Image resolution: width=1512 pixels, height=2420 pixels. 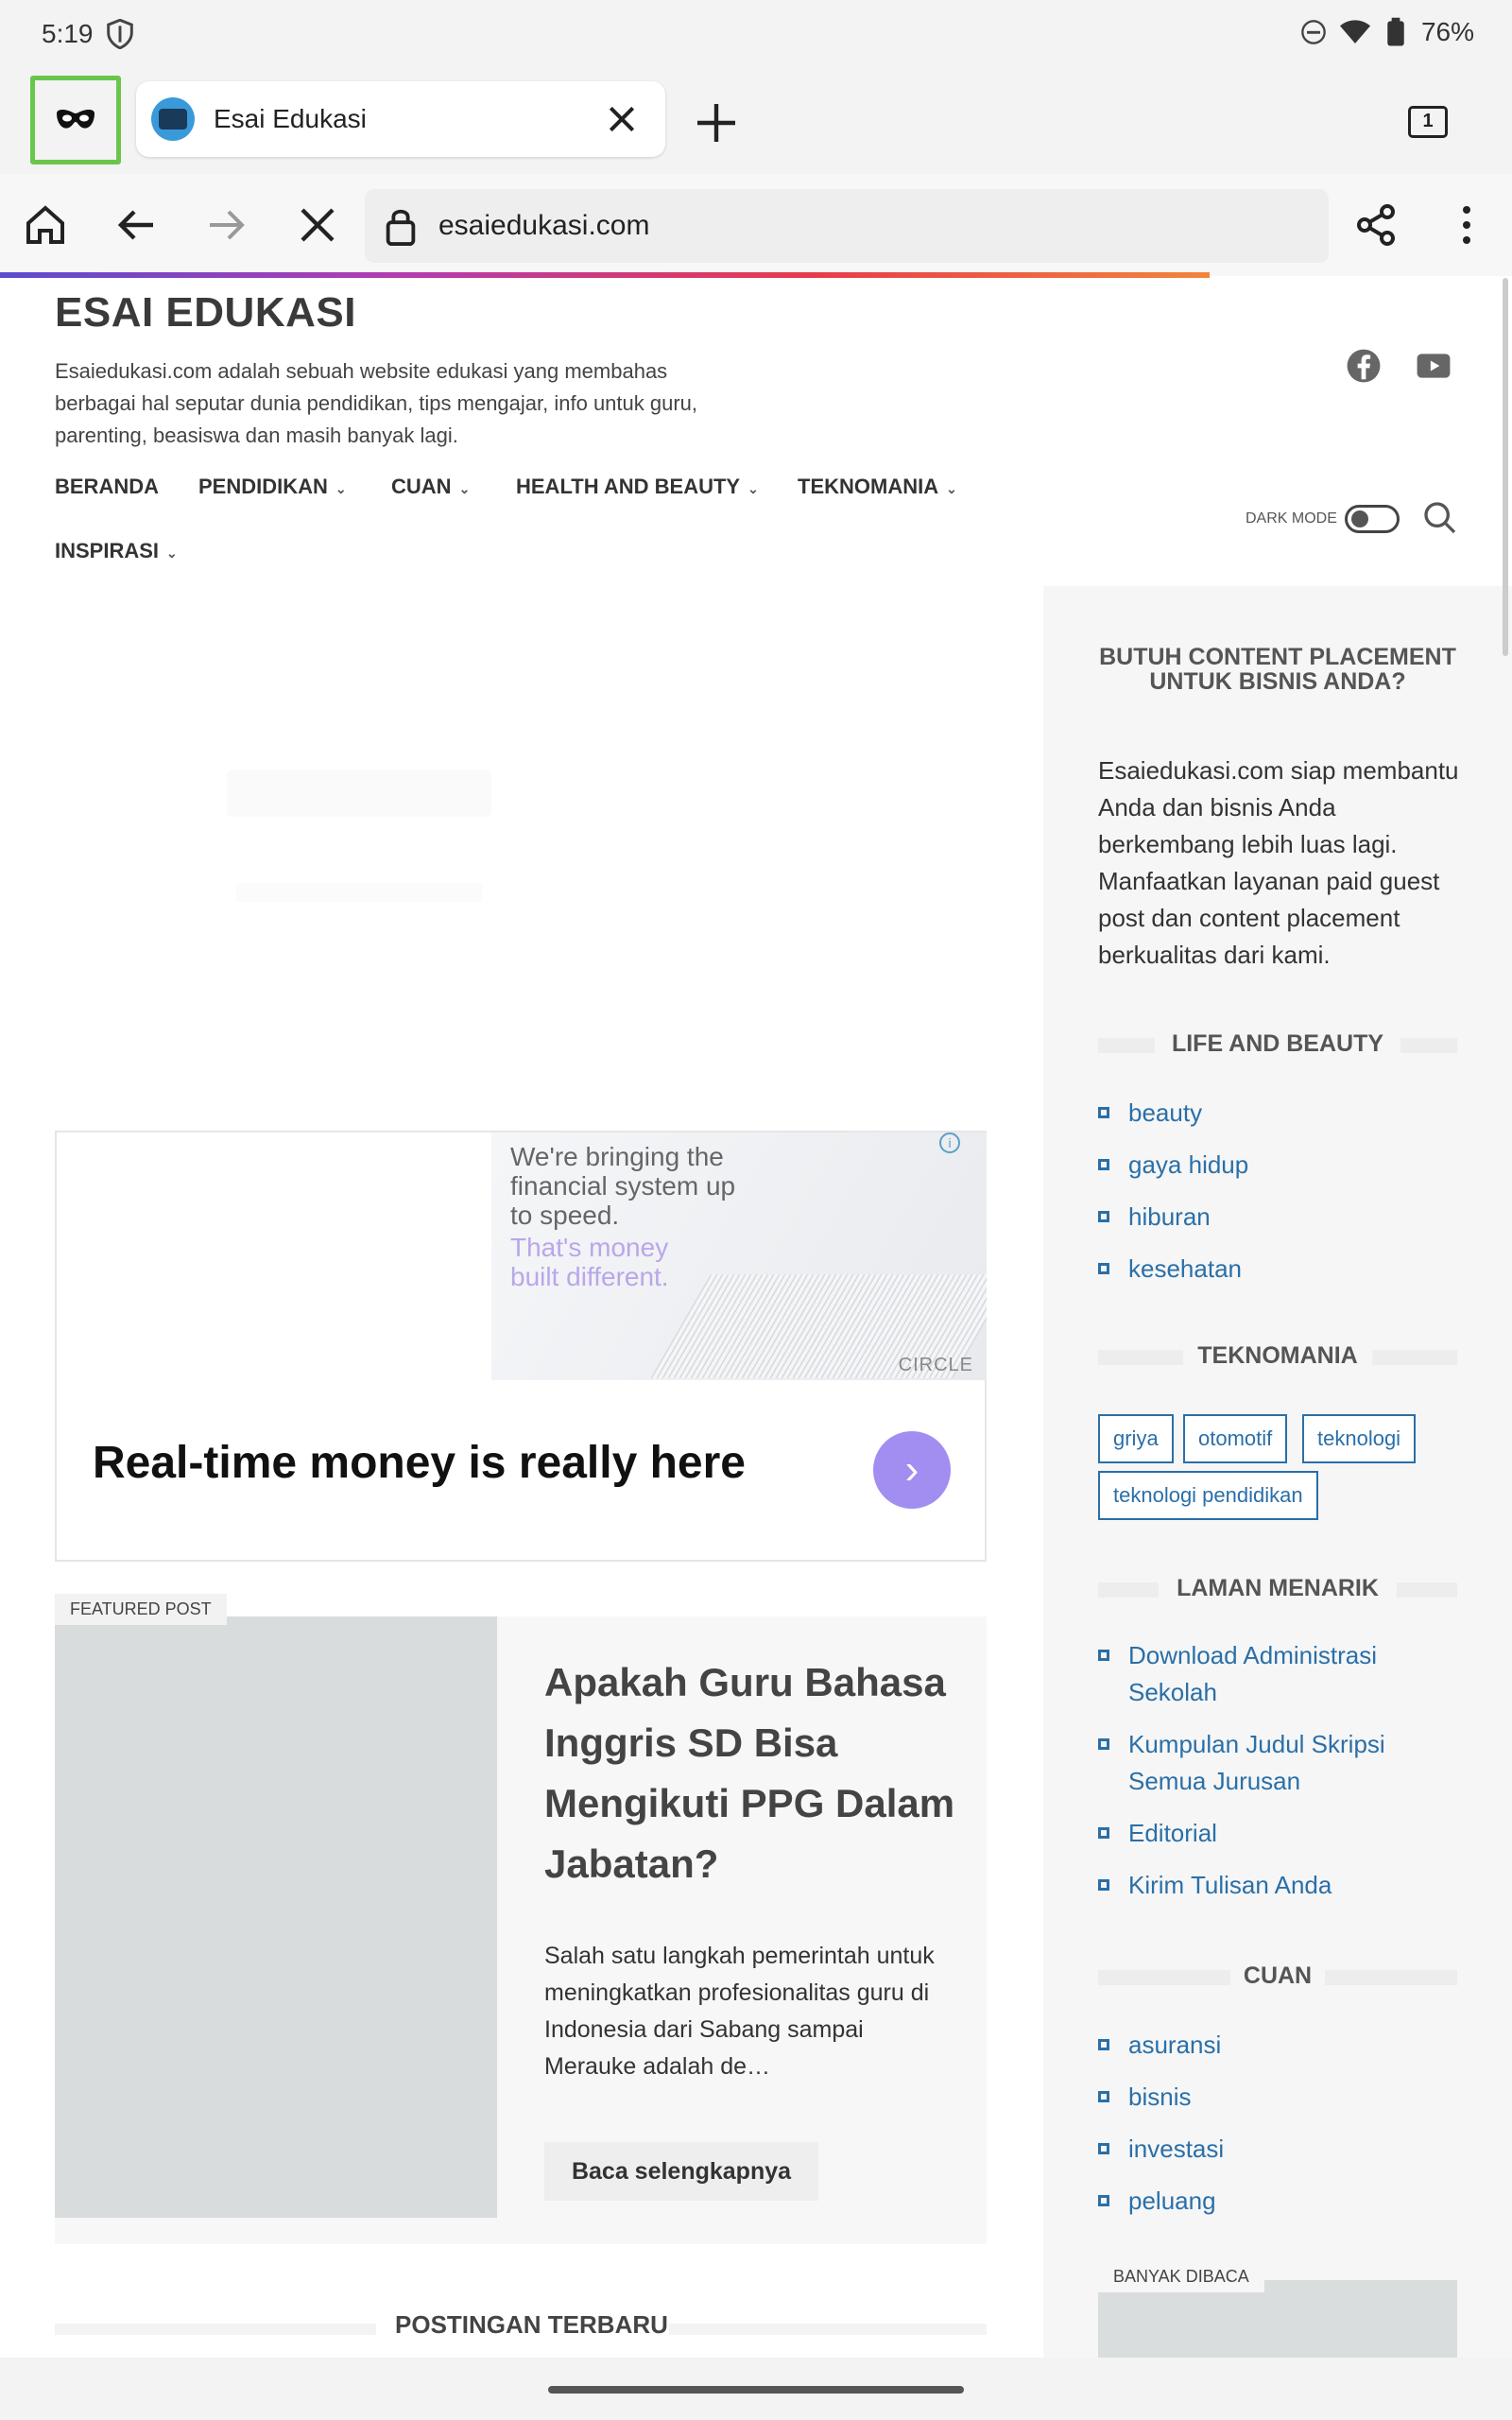 What do you see at coordinates (589, 1262) in the screenshot?
I see `ad-line-2: That's money built different.` at bounding box center [589, 1262].